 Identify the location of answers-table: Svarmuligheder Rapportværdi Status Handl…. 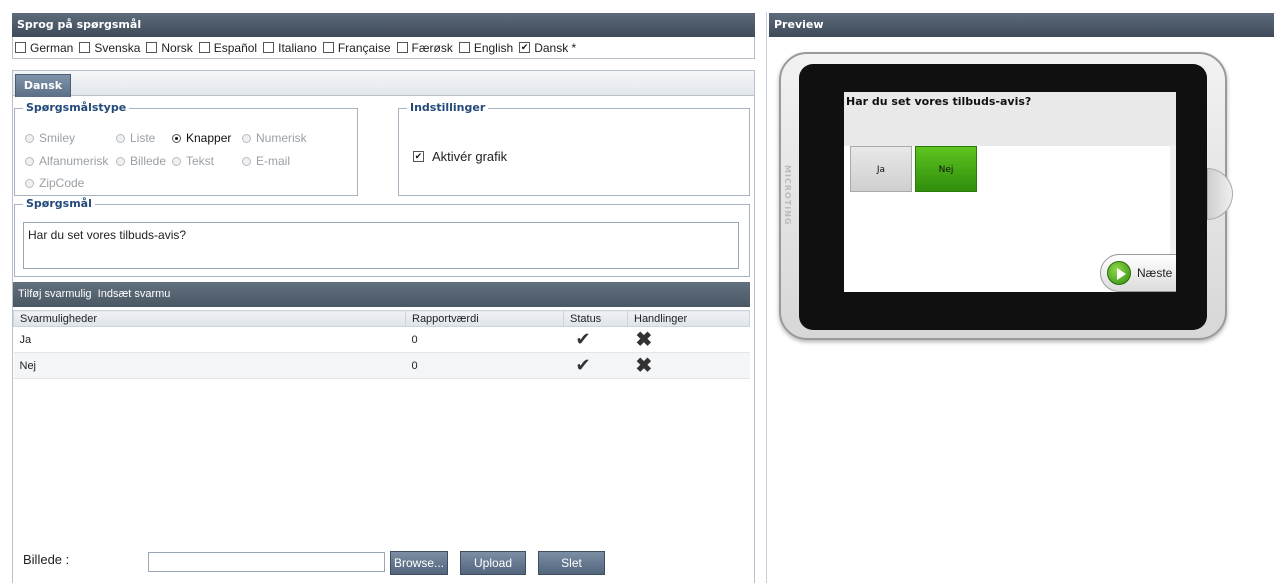
(381, 344).